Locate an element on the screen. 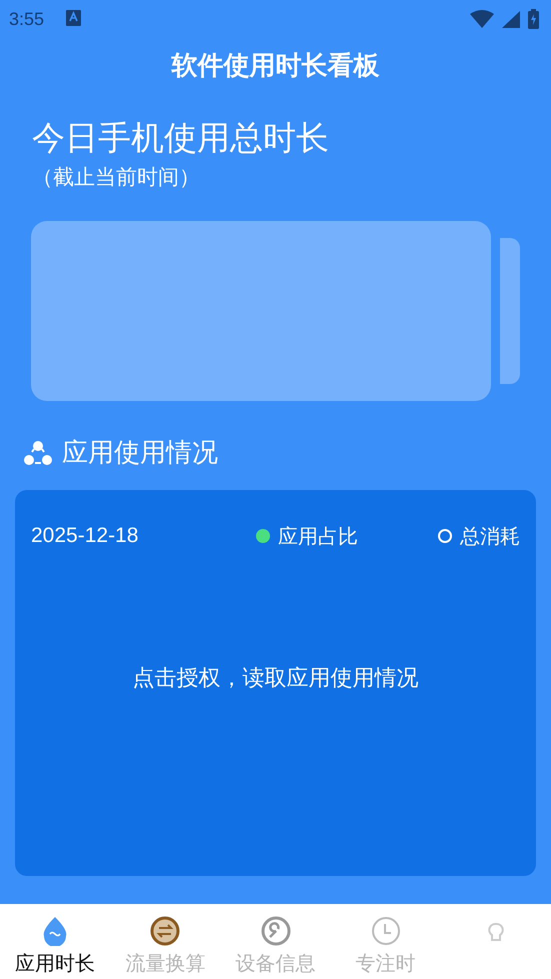  usage-subtitle: （截止当前时间） is located at coordinates (116, 177).